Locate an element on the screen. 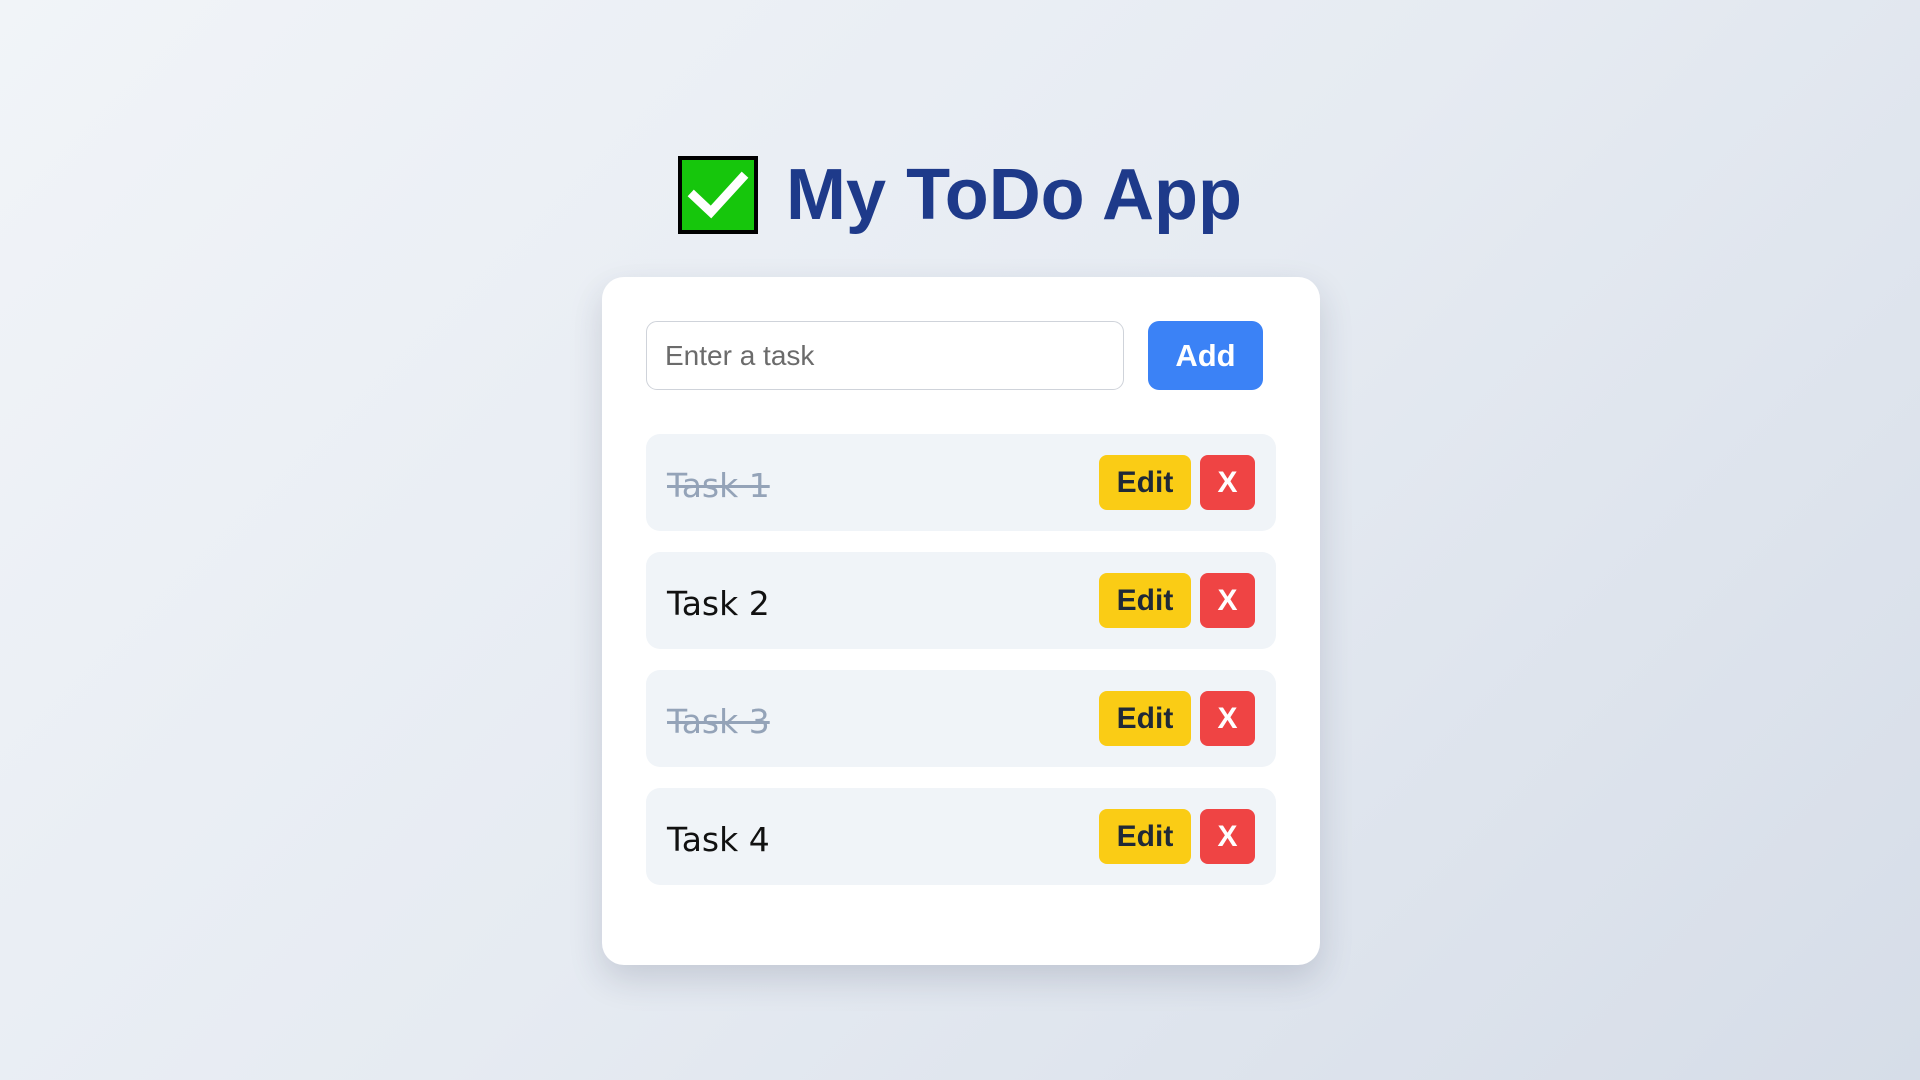  task-input is located at coordinates (885, 355).